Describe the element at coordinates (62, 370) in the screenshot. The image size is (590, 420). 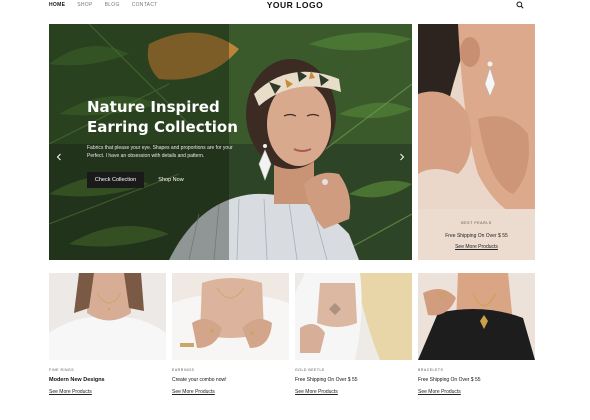
I see `product-category: Fine Rings` at that location.